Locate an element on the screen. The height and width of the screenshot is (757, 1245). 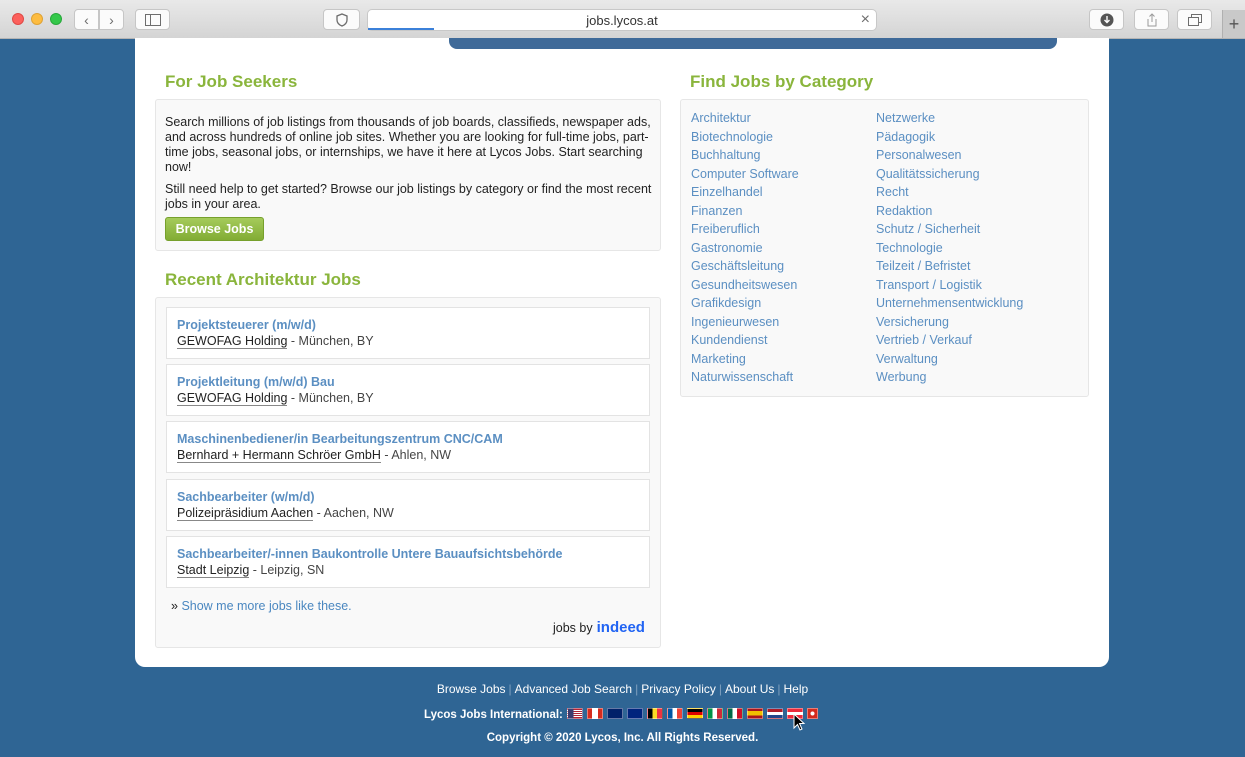
job-title-link: Projektsteuerer (m/w/d) is located at coordinates (246, 325).